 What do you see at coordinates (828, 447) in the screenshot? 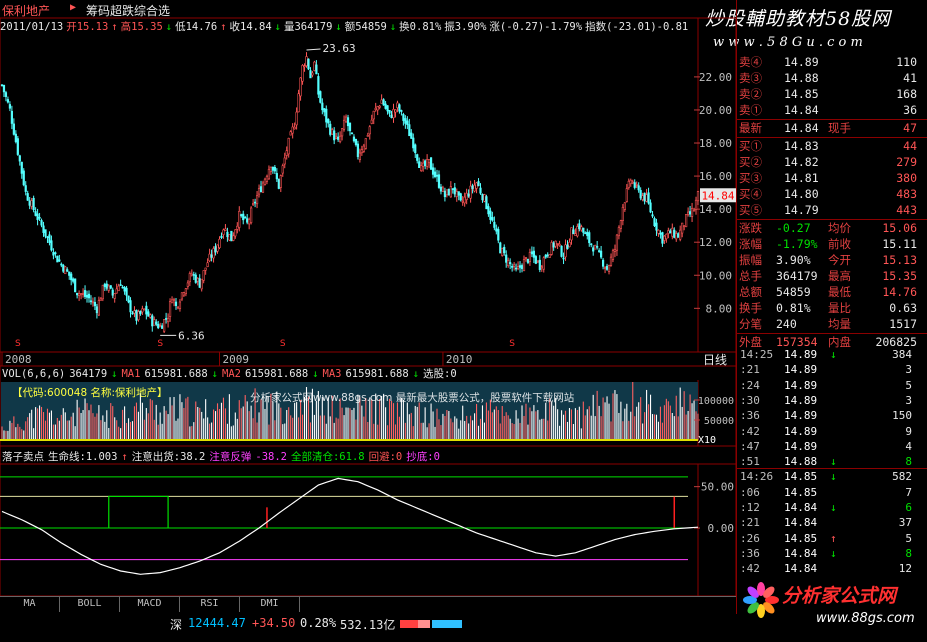
I see `tick-row: :47 14.89 4` at bounding box center [828, 447].